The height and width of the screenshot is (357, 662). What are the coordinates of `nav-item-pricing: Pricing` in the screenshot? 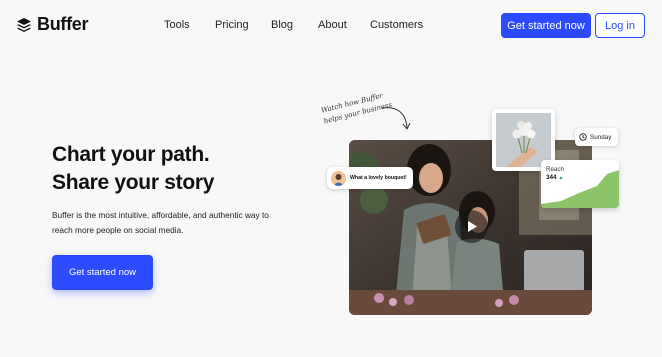 It's located at (232, 25).